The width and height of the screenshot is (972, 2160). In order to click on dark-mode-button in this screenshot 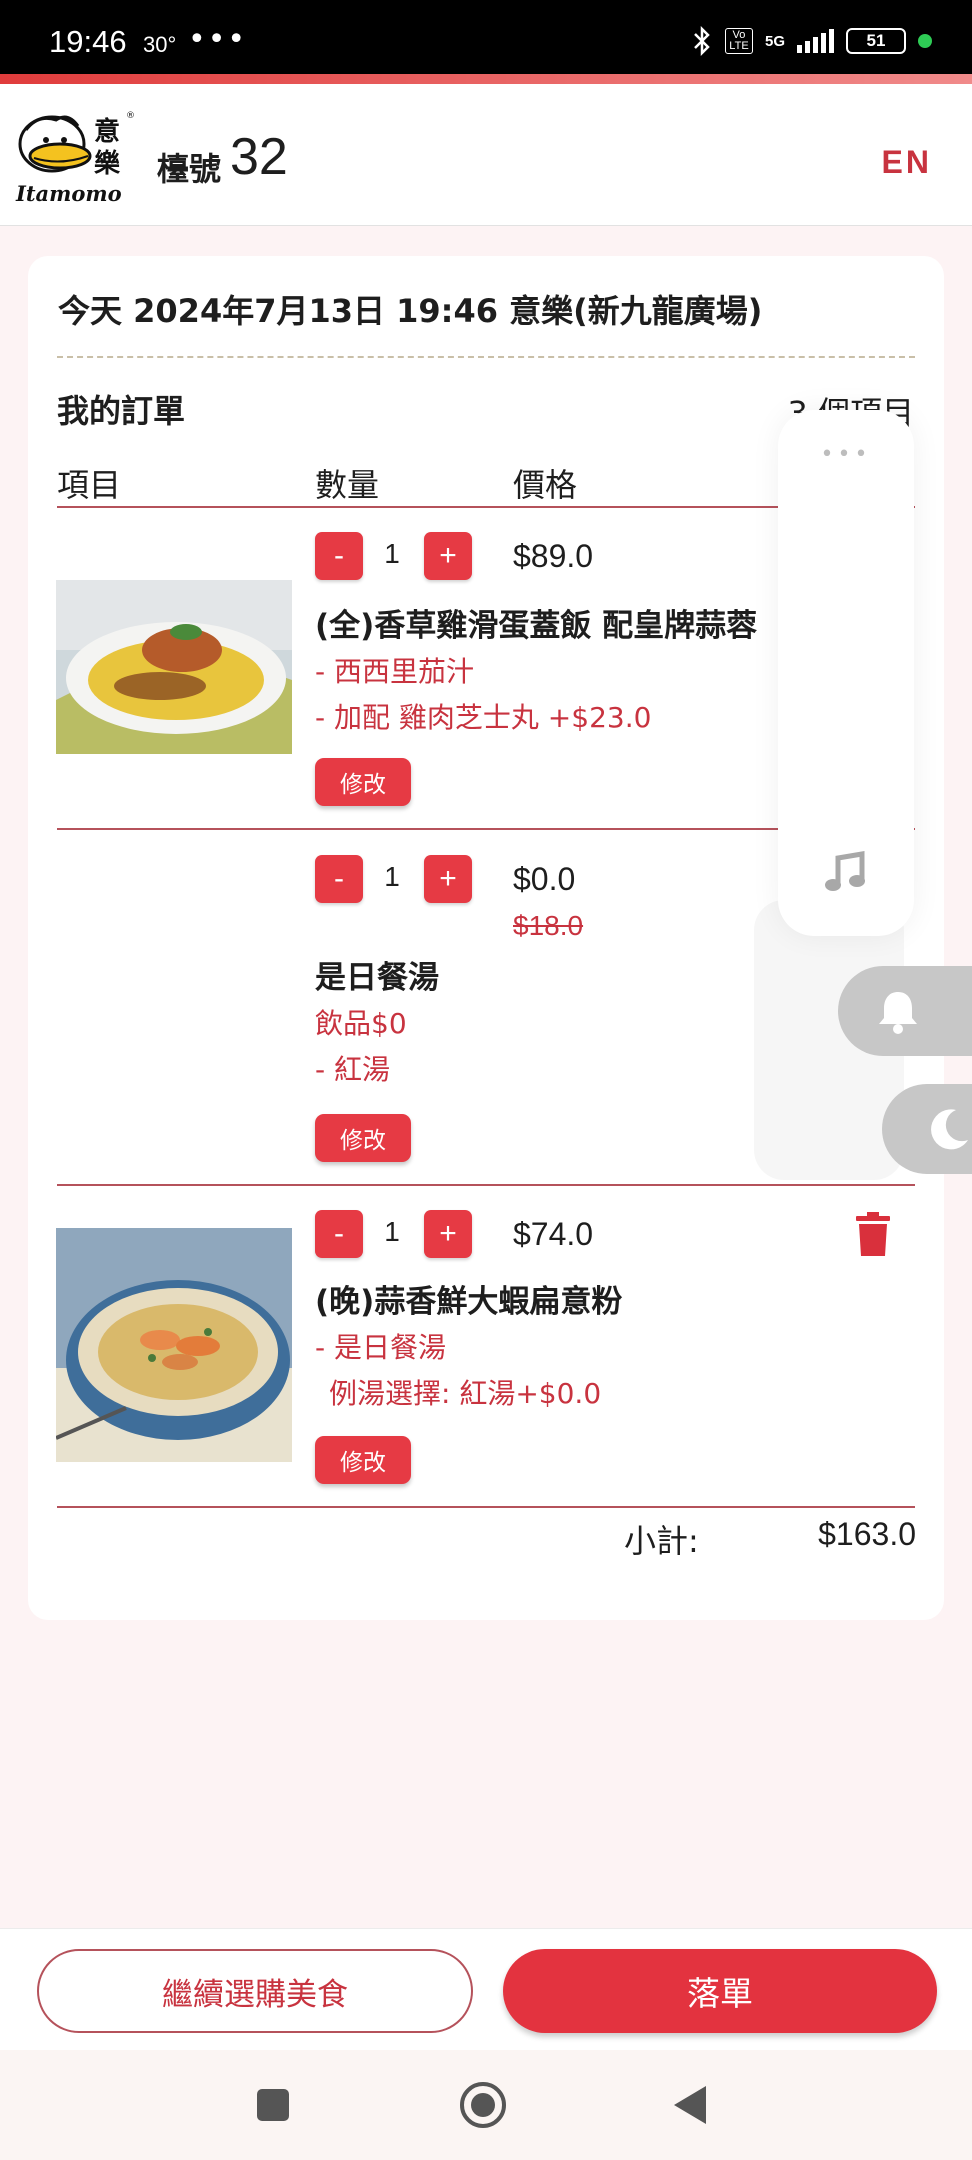, I will do `click(927, 1129)`.